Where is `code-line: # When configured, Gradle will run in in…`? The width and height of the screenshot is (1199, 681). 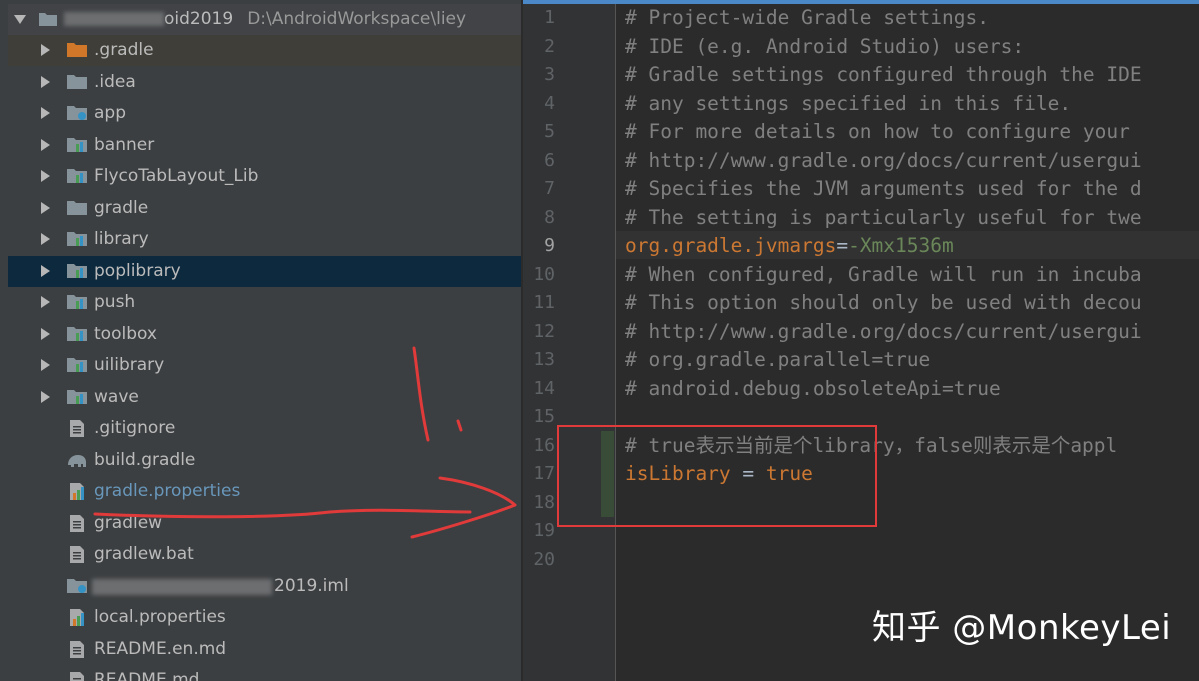 code-line: # When configured, Gradle will run in in… is located at coordinates (883, 275).